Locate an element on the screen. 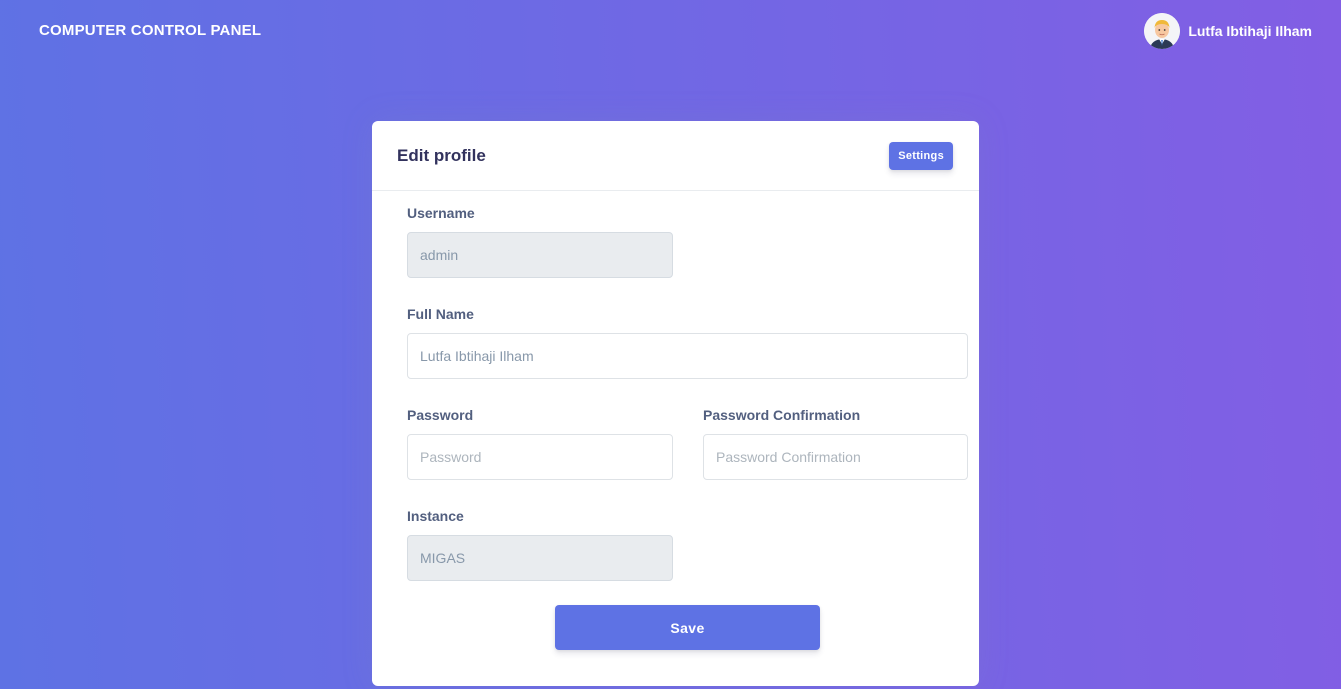 Image resolution: width=1341 pixels, height=689 pixels. user-menu: Lutfa Ibtihaji Ilham is located at coordinates (1228, 31).